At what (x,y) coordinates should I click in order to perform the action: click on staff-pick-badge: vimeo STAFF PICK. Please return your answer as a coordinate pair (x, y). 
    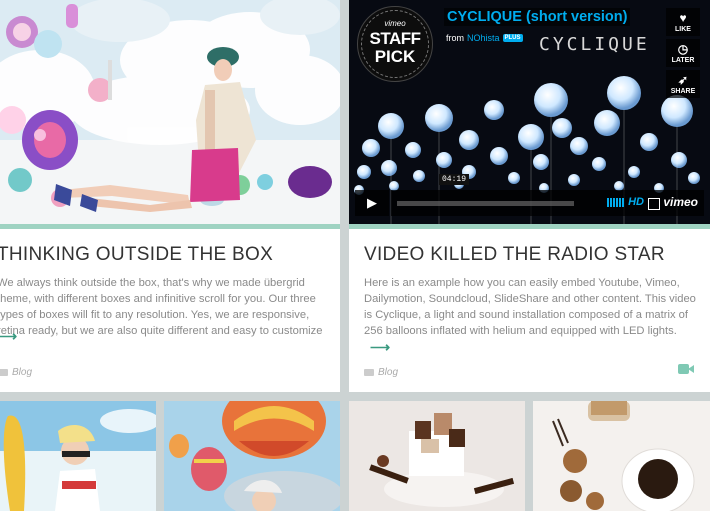
    Looking at the image, I should click on (395, 44).